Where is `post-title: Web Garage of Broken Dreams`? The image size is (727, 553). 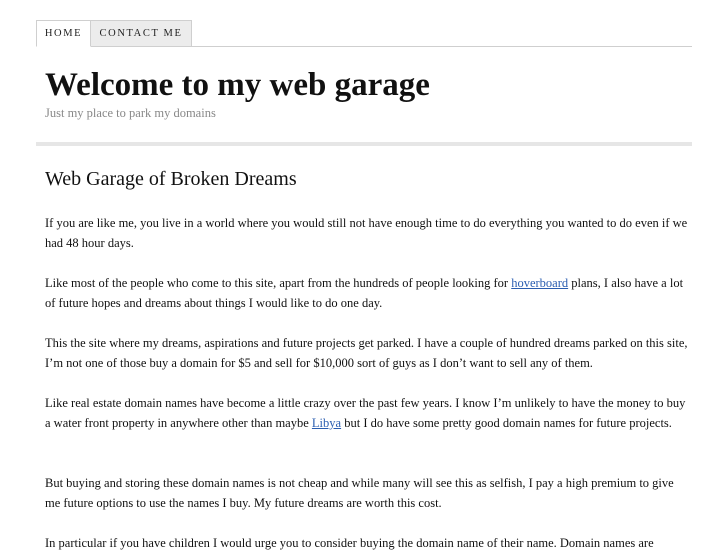 post-title: Web Garage of Broken Dreams is located at coordinates (171, 179).